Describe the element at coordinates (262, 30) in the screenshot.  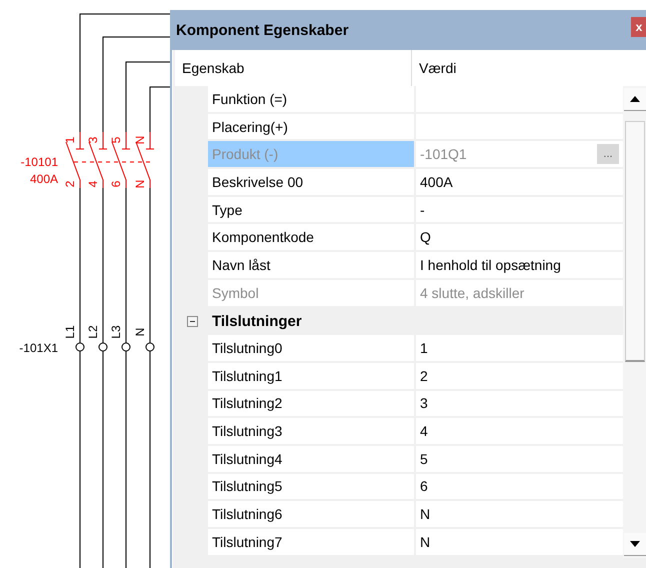
I see `window-title: Komponent Egenskaber` at that location.